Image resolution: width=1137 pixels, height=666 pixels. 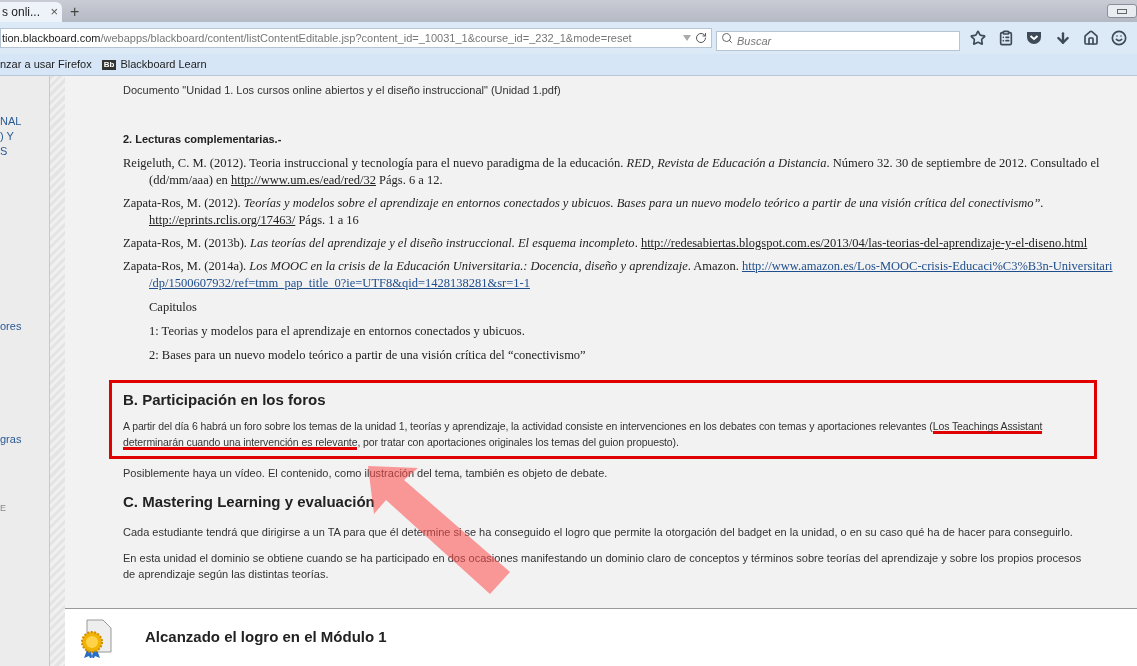 What do you see at coordinates (1034, 38) in the screenshot?
I see `shield-chevron-icon` at bounding box center [1034, 38].